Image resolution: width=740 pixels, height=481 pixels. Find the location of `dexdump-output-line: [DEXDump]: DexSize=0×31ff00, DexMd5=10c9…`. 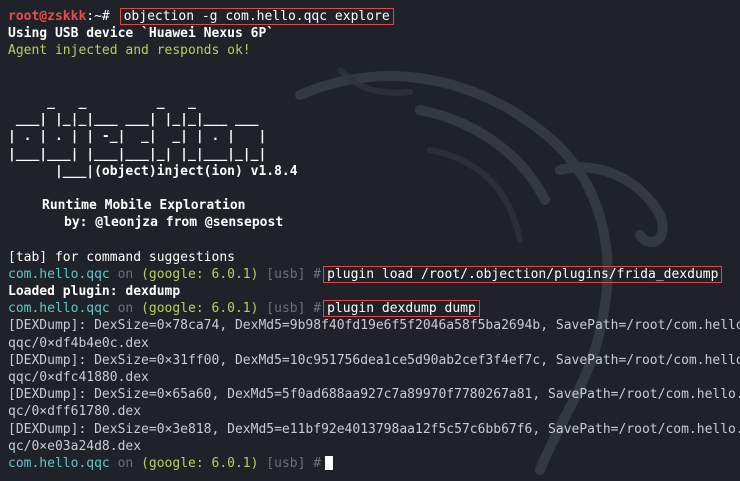

dexdump-output-line: [DEXDump]: DexSize=0×31ff00, DexMd5=10c9… is located at coordinates (374, 360).